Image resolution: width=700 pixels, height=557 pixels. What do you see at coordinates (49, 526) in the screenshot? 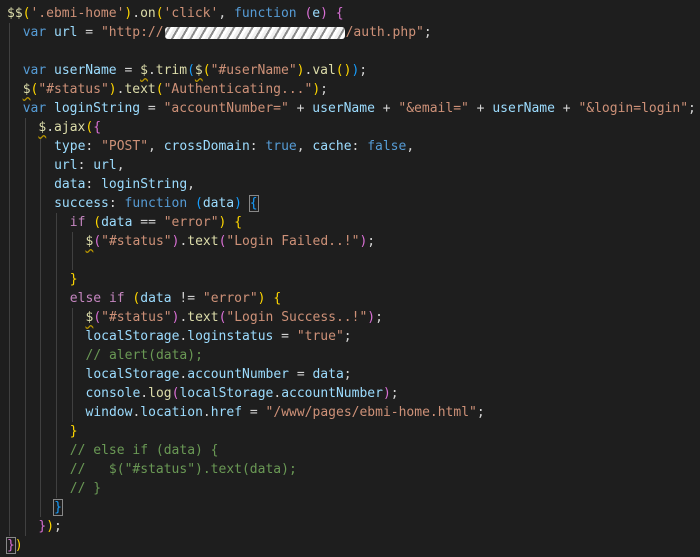
I see `code-line: });` at bounding box center [49, 526].